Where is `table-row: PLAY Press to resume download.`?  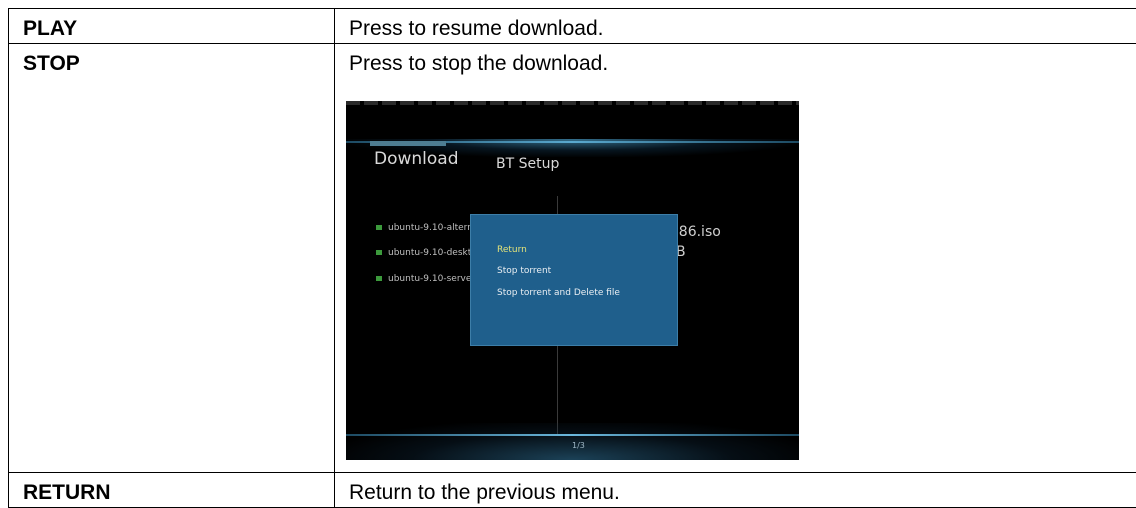 table-row: PLAY Press to resume download. is located at coordinates (572, 26).